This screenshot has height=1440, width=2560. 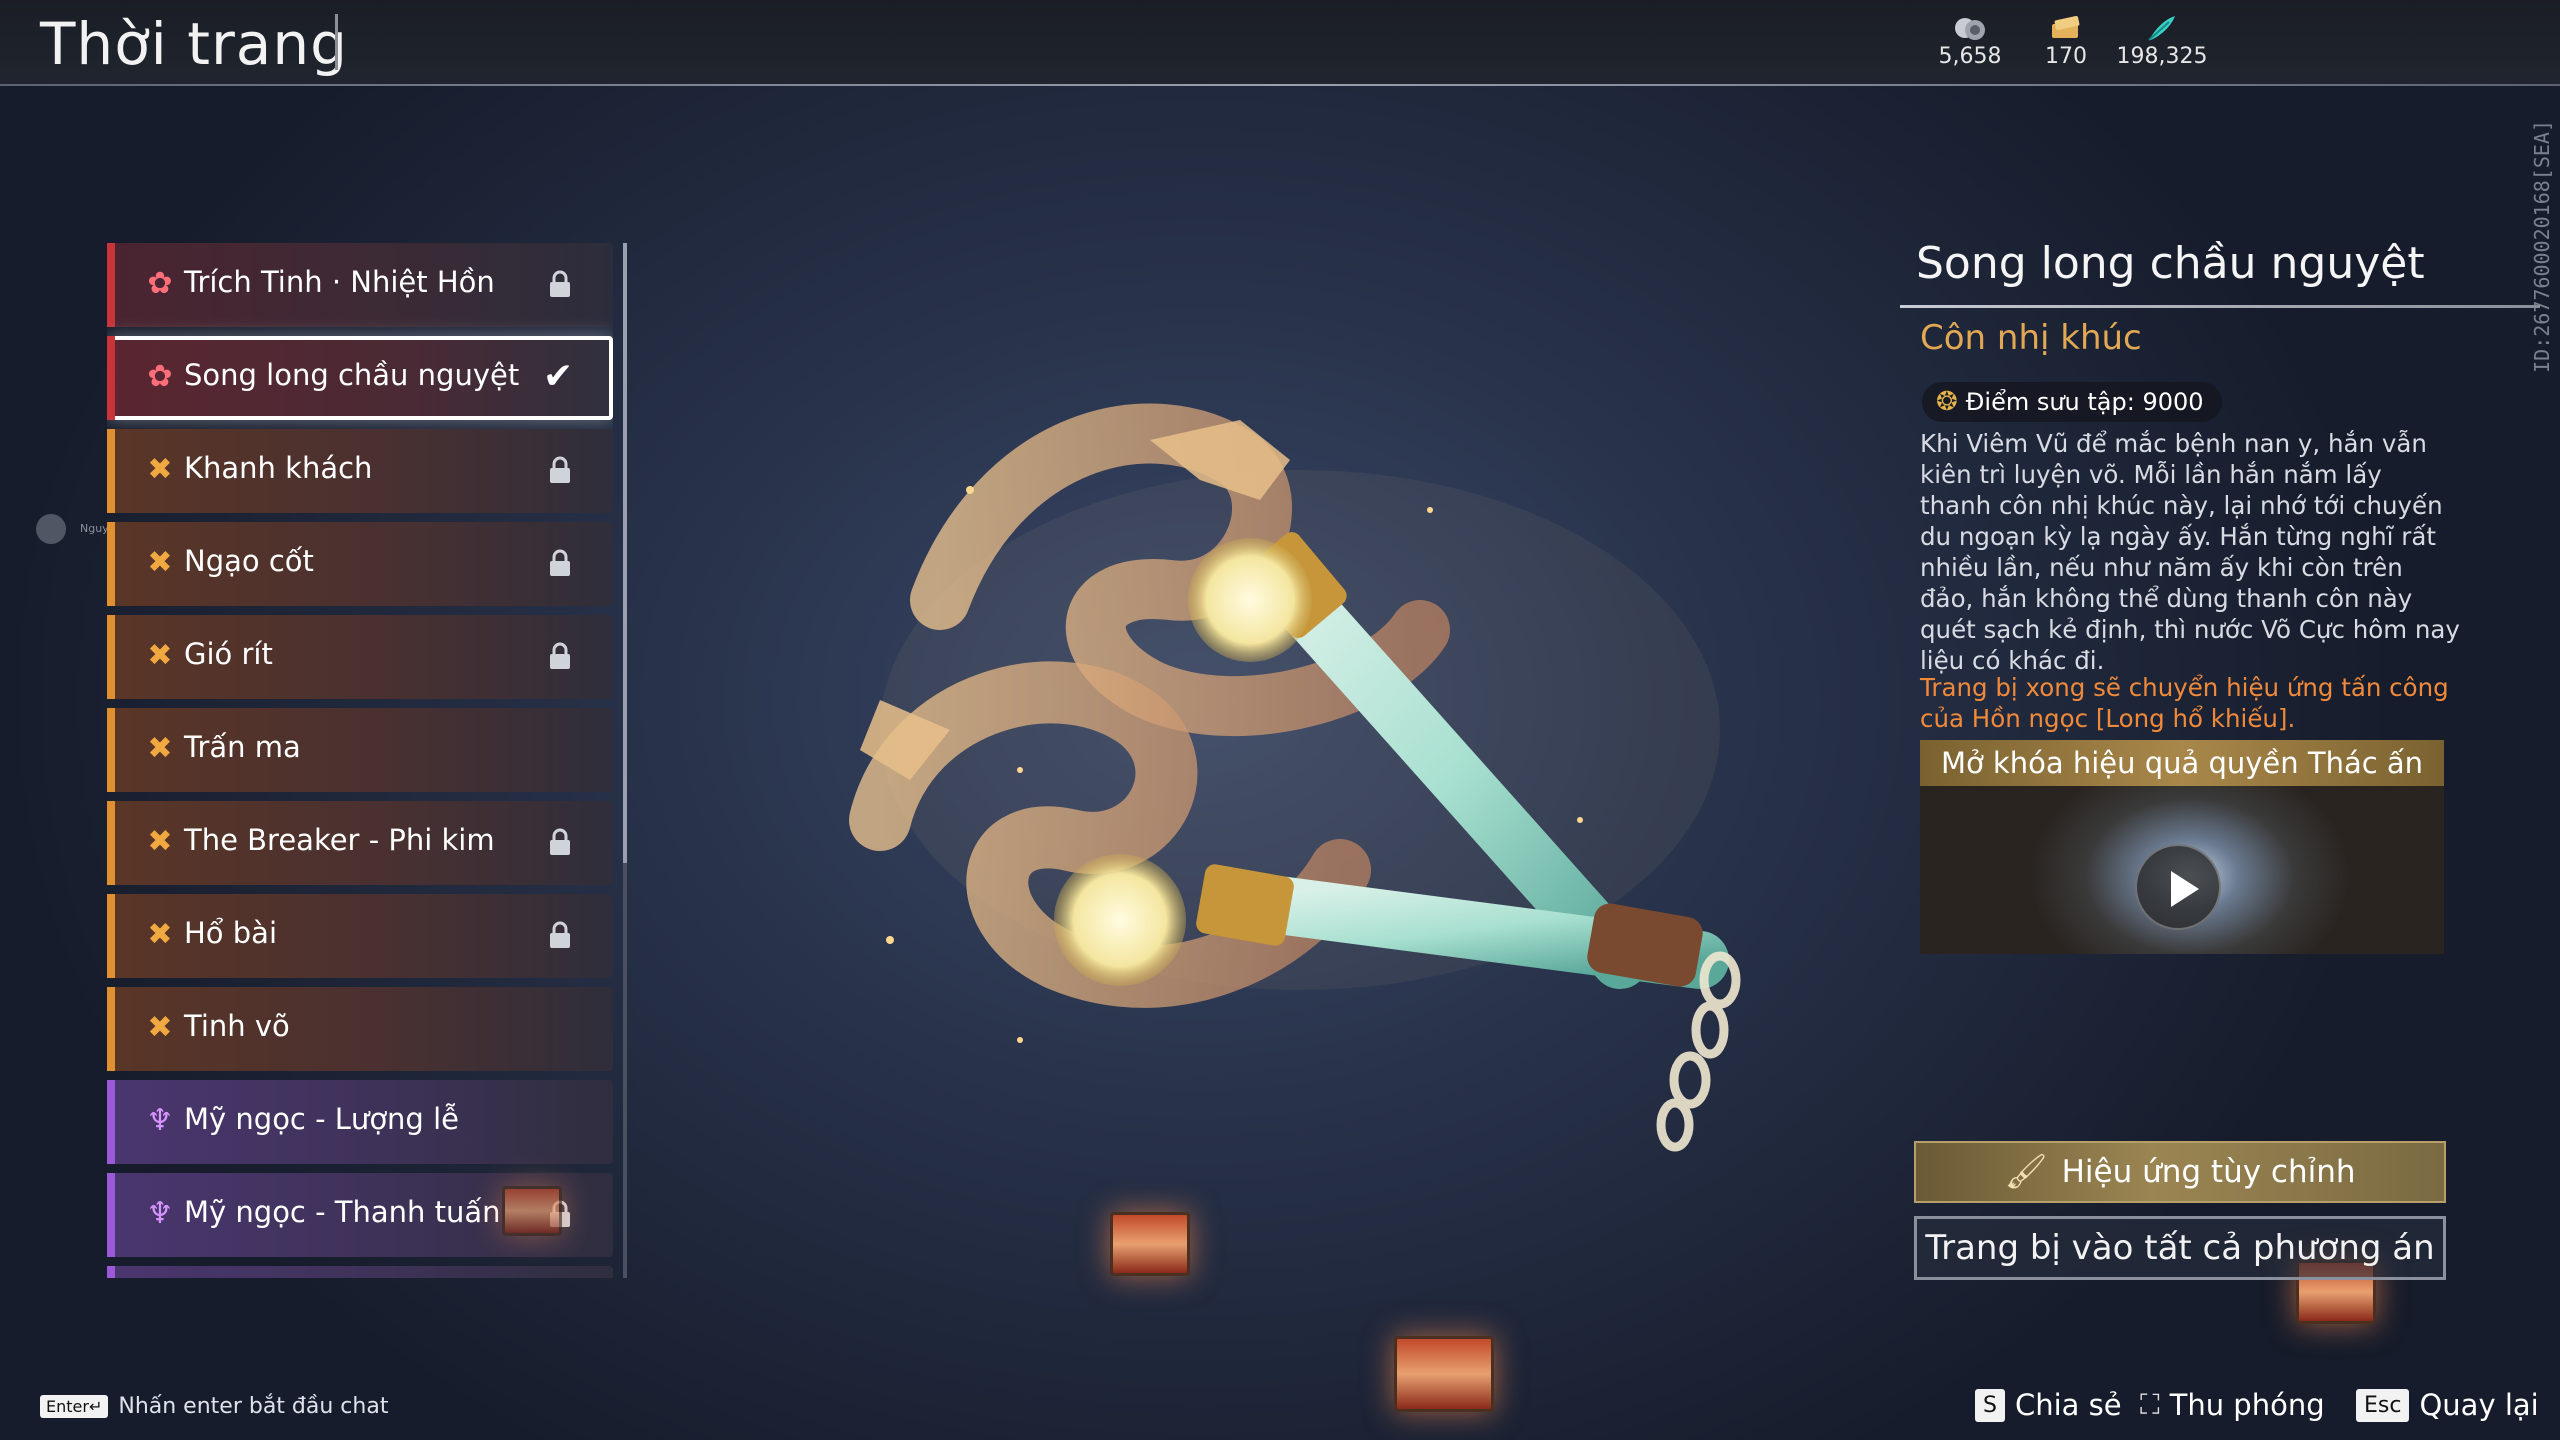 I want to click on player-id-text: ID:2677600020168[SEA], so click(x=2542, y=246).